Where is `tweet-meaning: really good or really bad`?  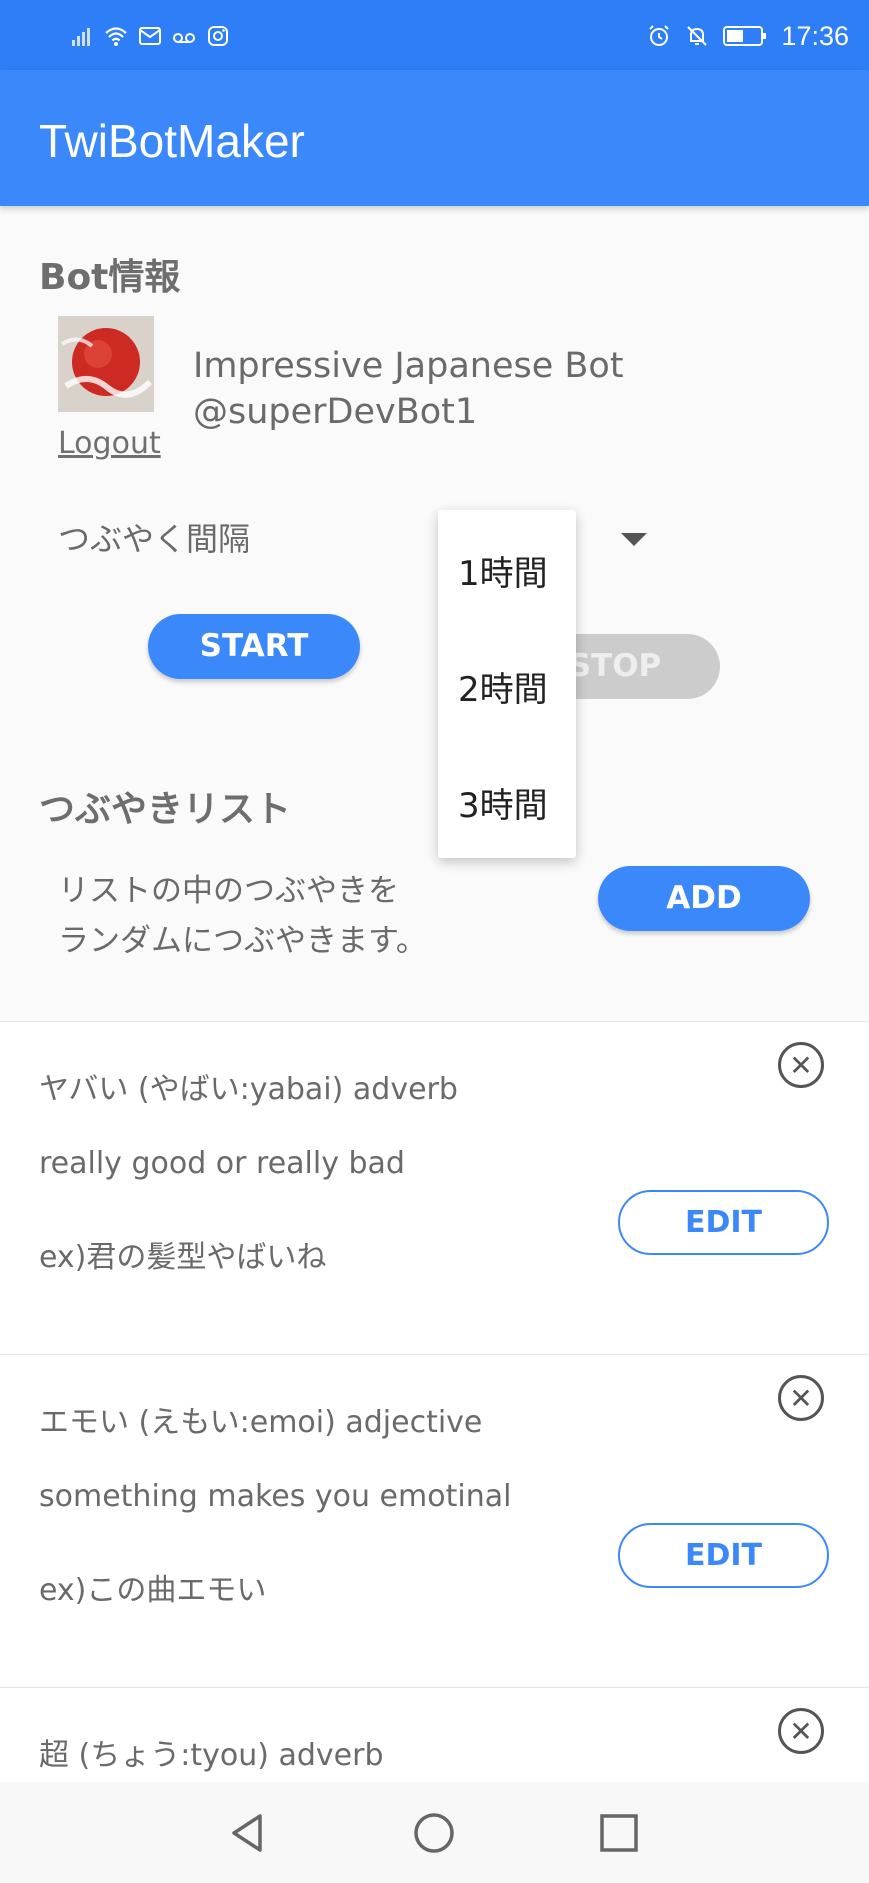
tweet-meaning: really good or really bad is located at coordinates (222, 1163).